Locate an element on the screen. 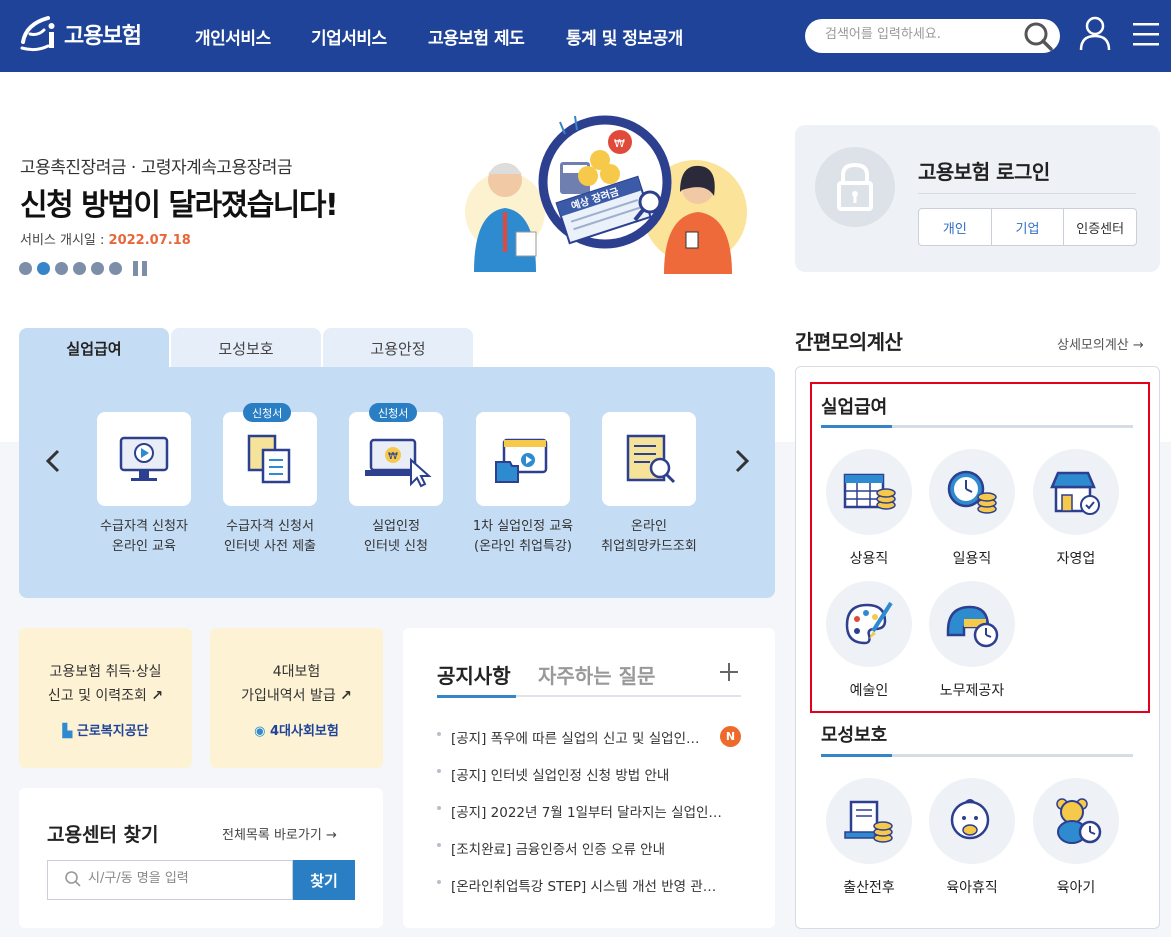 The width and height of the screenshot is (1171, 937). clock-coins-icon is located at coordinates (972, 492).